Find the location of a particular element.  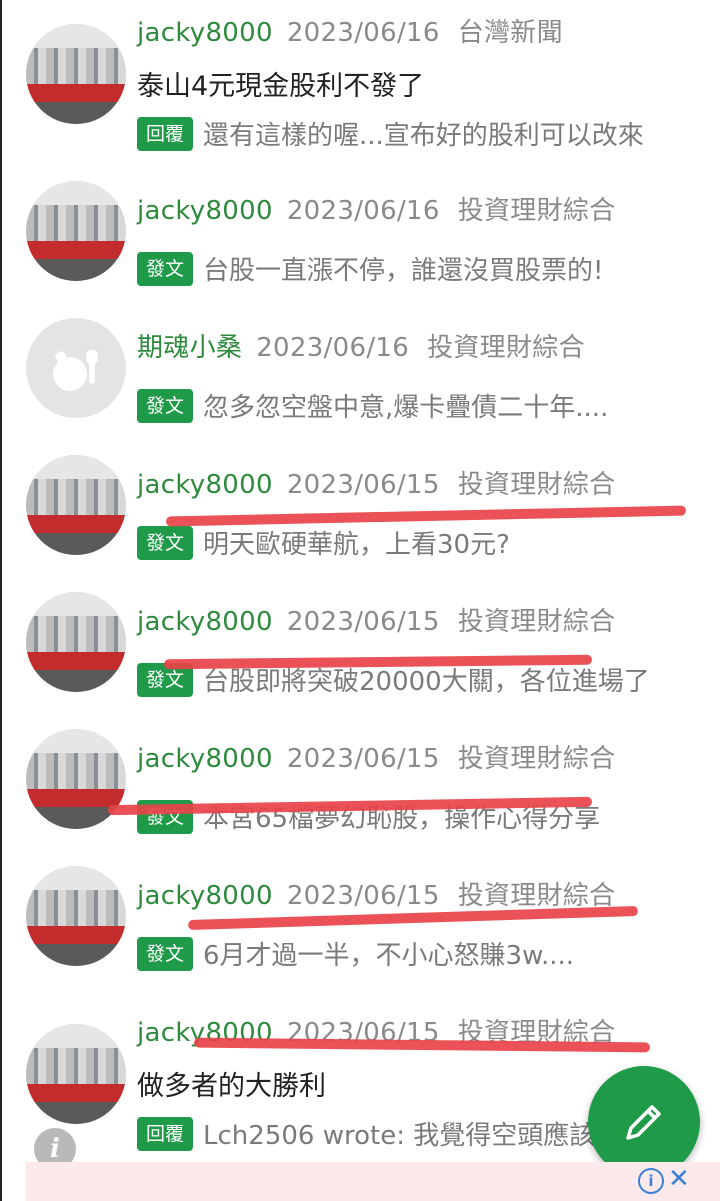

post-snippet: 還有這樣的喔...宣布好的股利可以改來 is located at coordinates (423, 133).